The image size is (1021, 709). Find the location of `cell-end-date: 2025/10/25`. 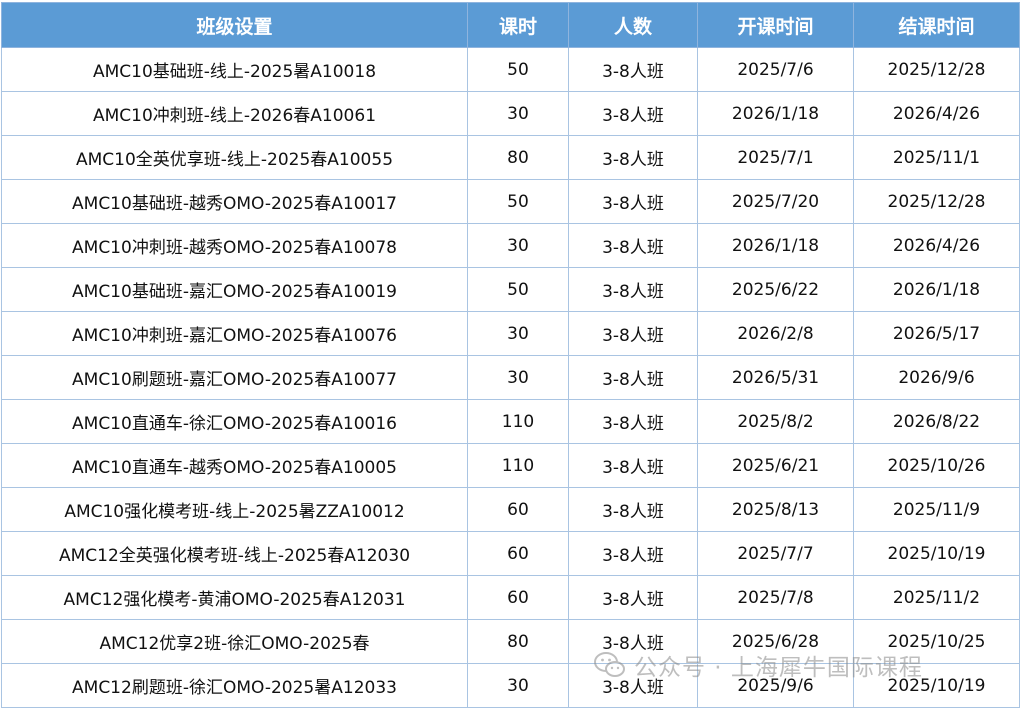

cell-end-date: 2025/10/25 is located at coordinates (936, 641).